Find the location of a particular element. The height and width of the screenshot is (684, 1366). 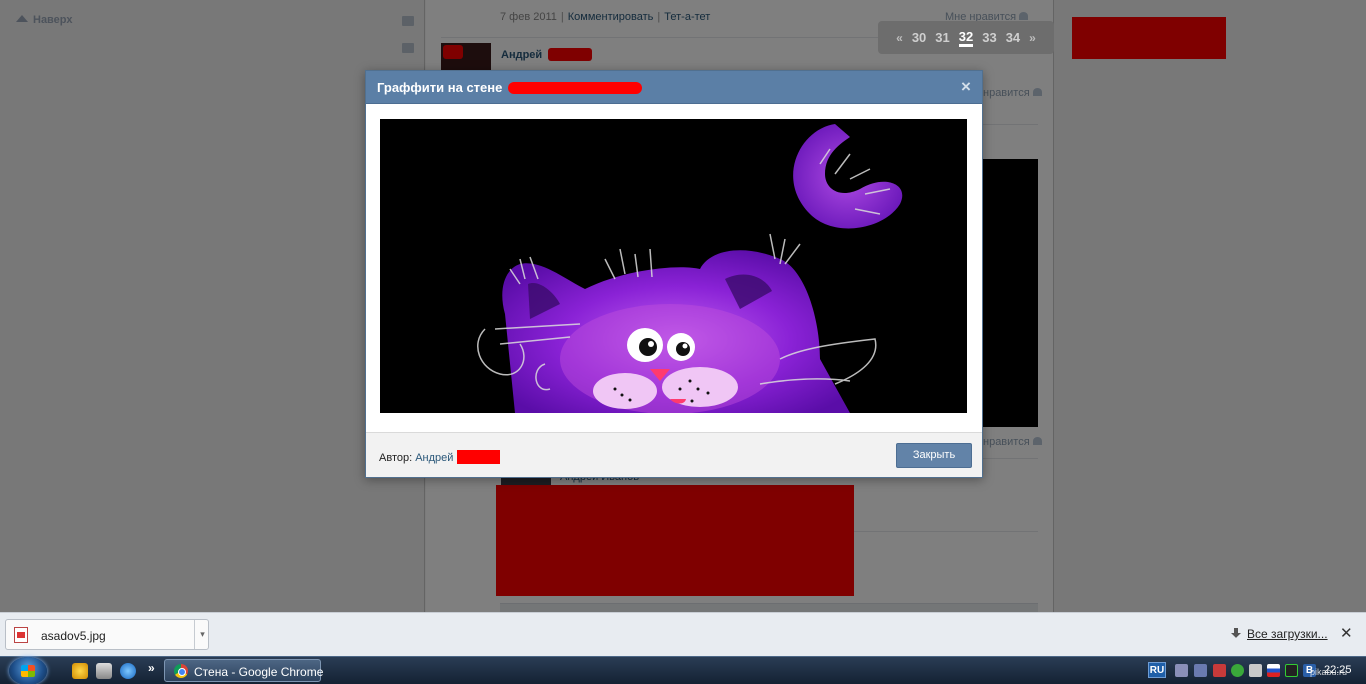

modal-title: Граффити на стене is located at coordinates (440, 87).